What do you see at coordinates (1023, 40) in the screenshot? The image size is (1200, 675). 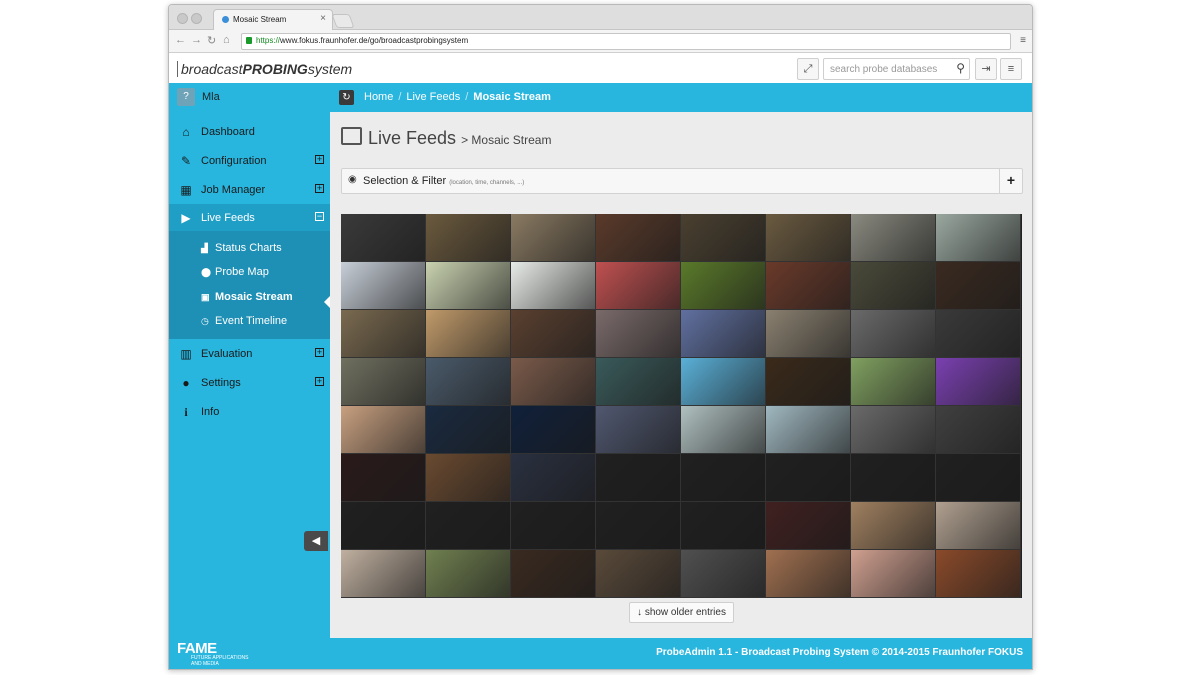 I see `browser-menu-icon: ≡` at bounding box center [1023, 40].